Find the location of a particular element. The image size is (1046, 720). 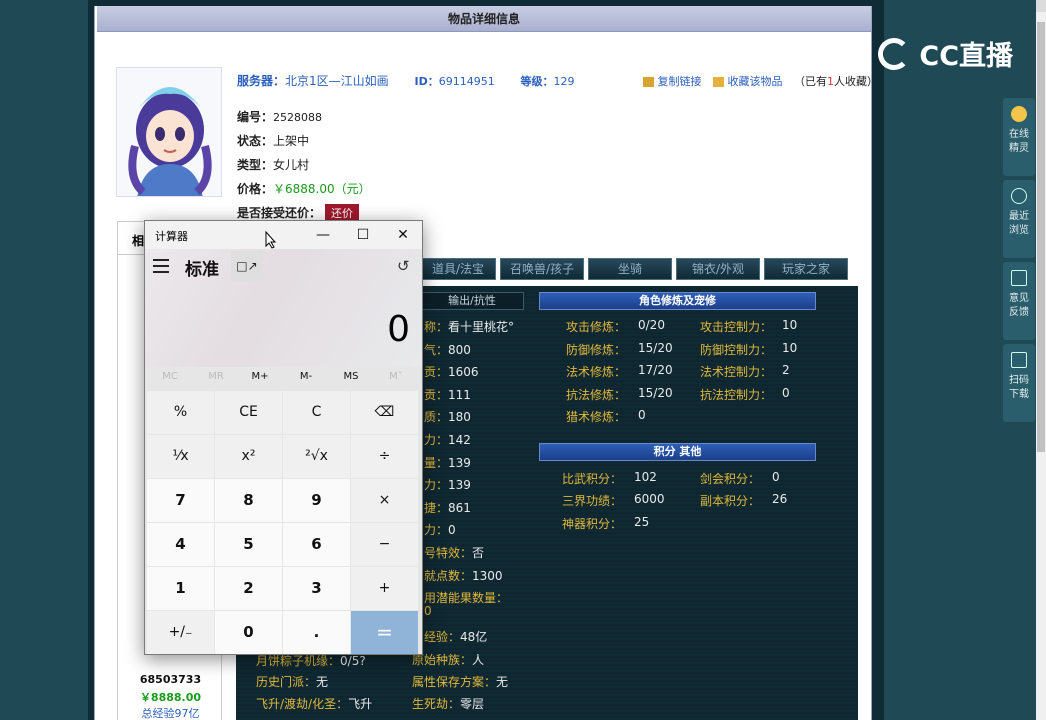

add-key: + is located at coordinates (384, 588).